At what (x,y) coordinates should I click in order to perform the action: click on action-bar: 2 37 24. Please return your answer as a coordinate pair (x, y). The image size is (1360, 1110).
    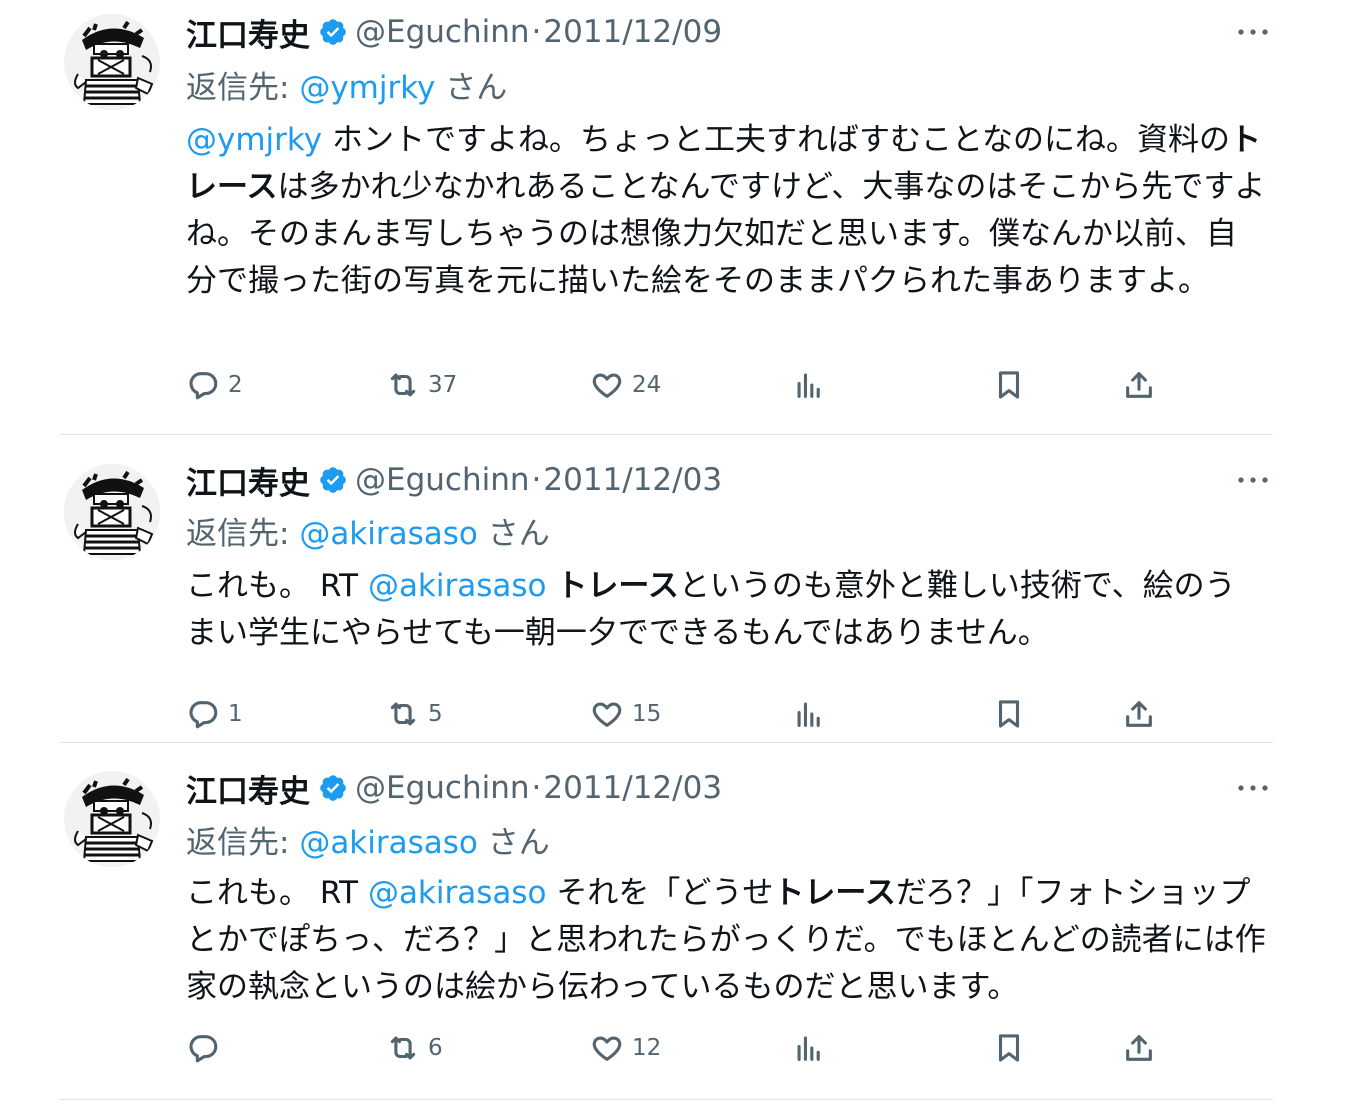
    Looking at the image, I should click on (686, 385).